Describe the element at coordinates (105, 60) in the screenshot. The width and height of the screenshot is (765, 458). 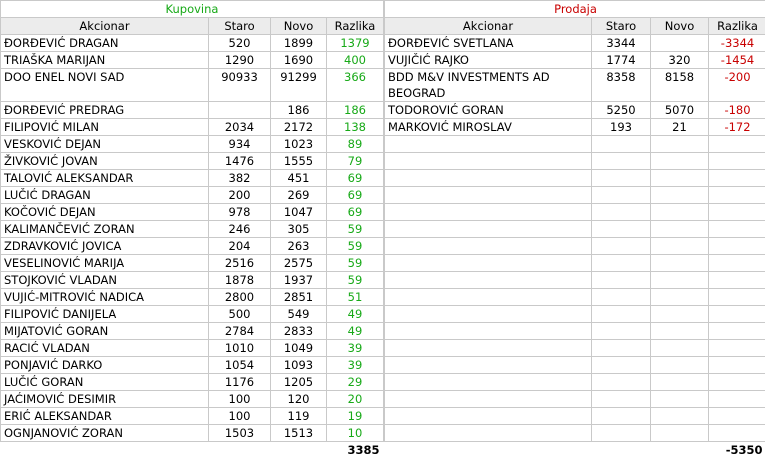
I see `shareholder-name: TRIAŠKA MARIJAN` at that location.